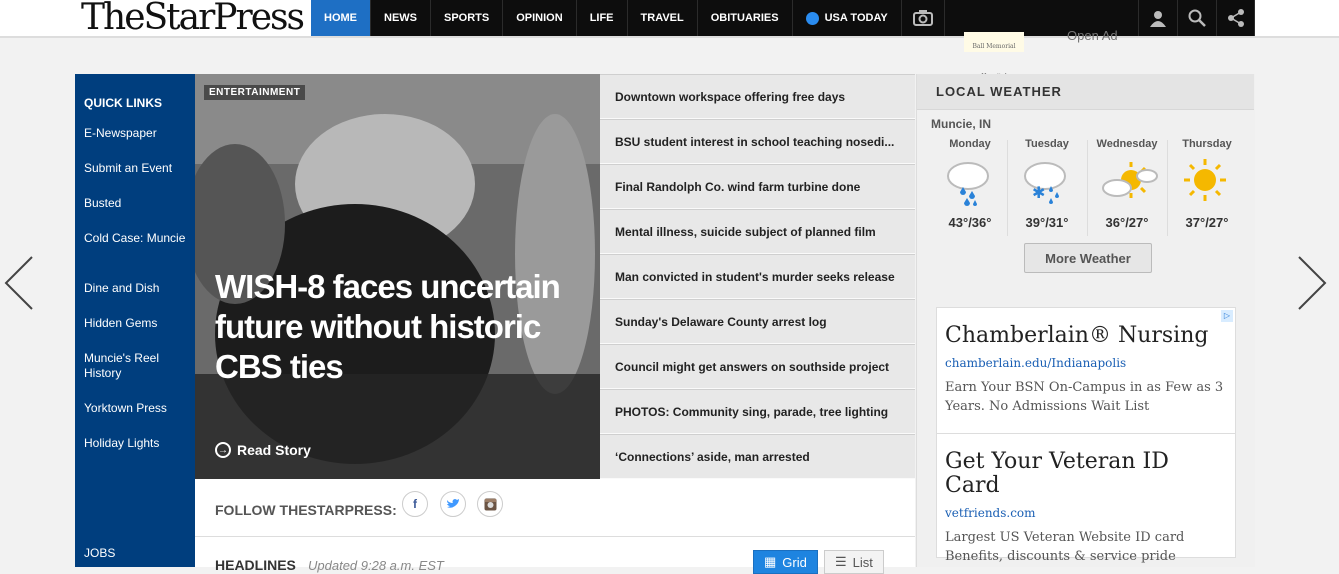 This screenshot has width=1339, height=574. Describe the element at coordinates (376, 565) in the screenshot. I see `updated-time: Updated 9:28 a.m. EST` at that location.